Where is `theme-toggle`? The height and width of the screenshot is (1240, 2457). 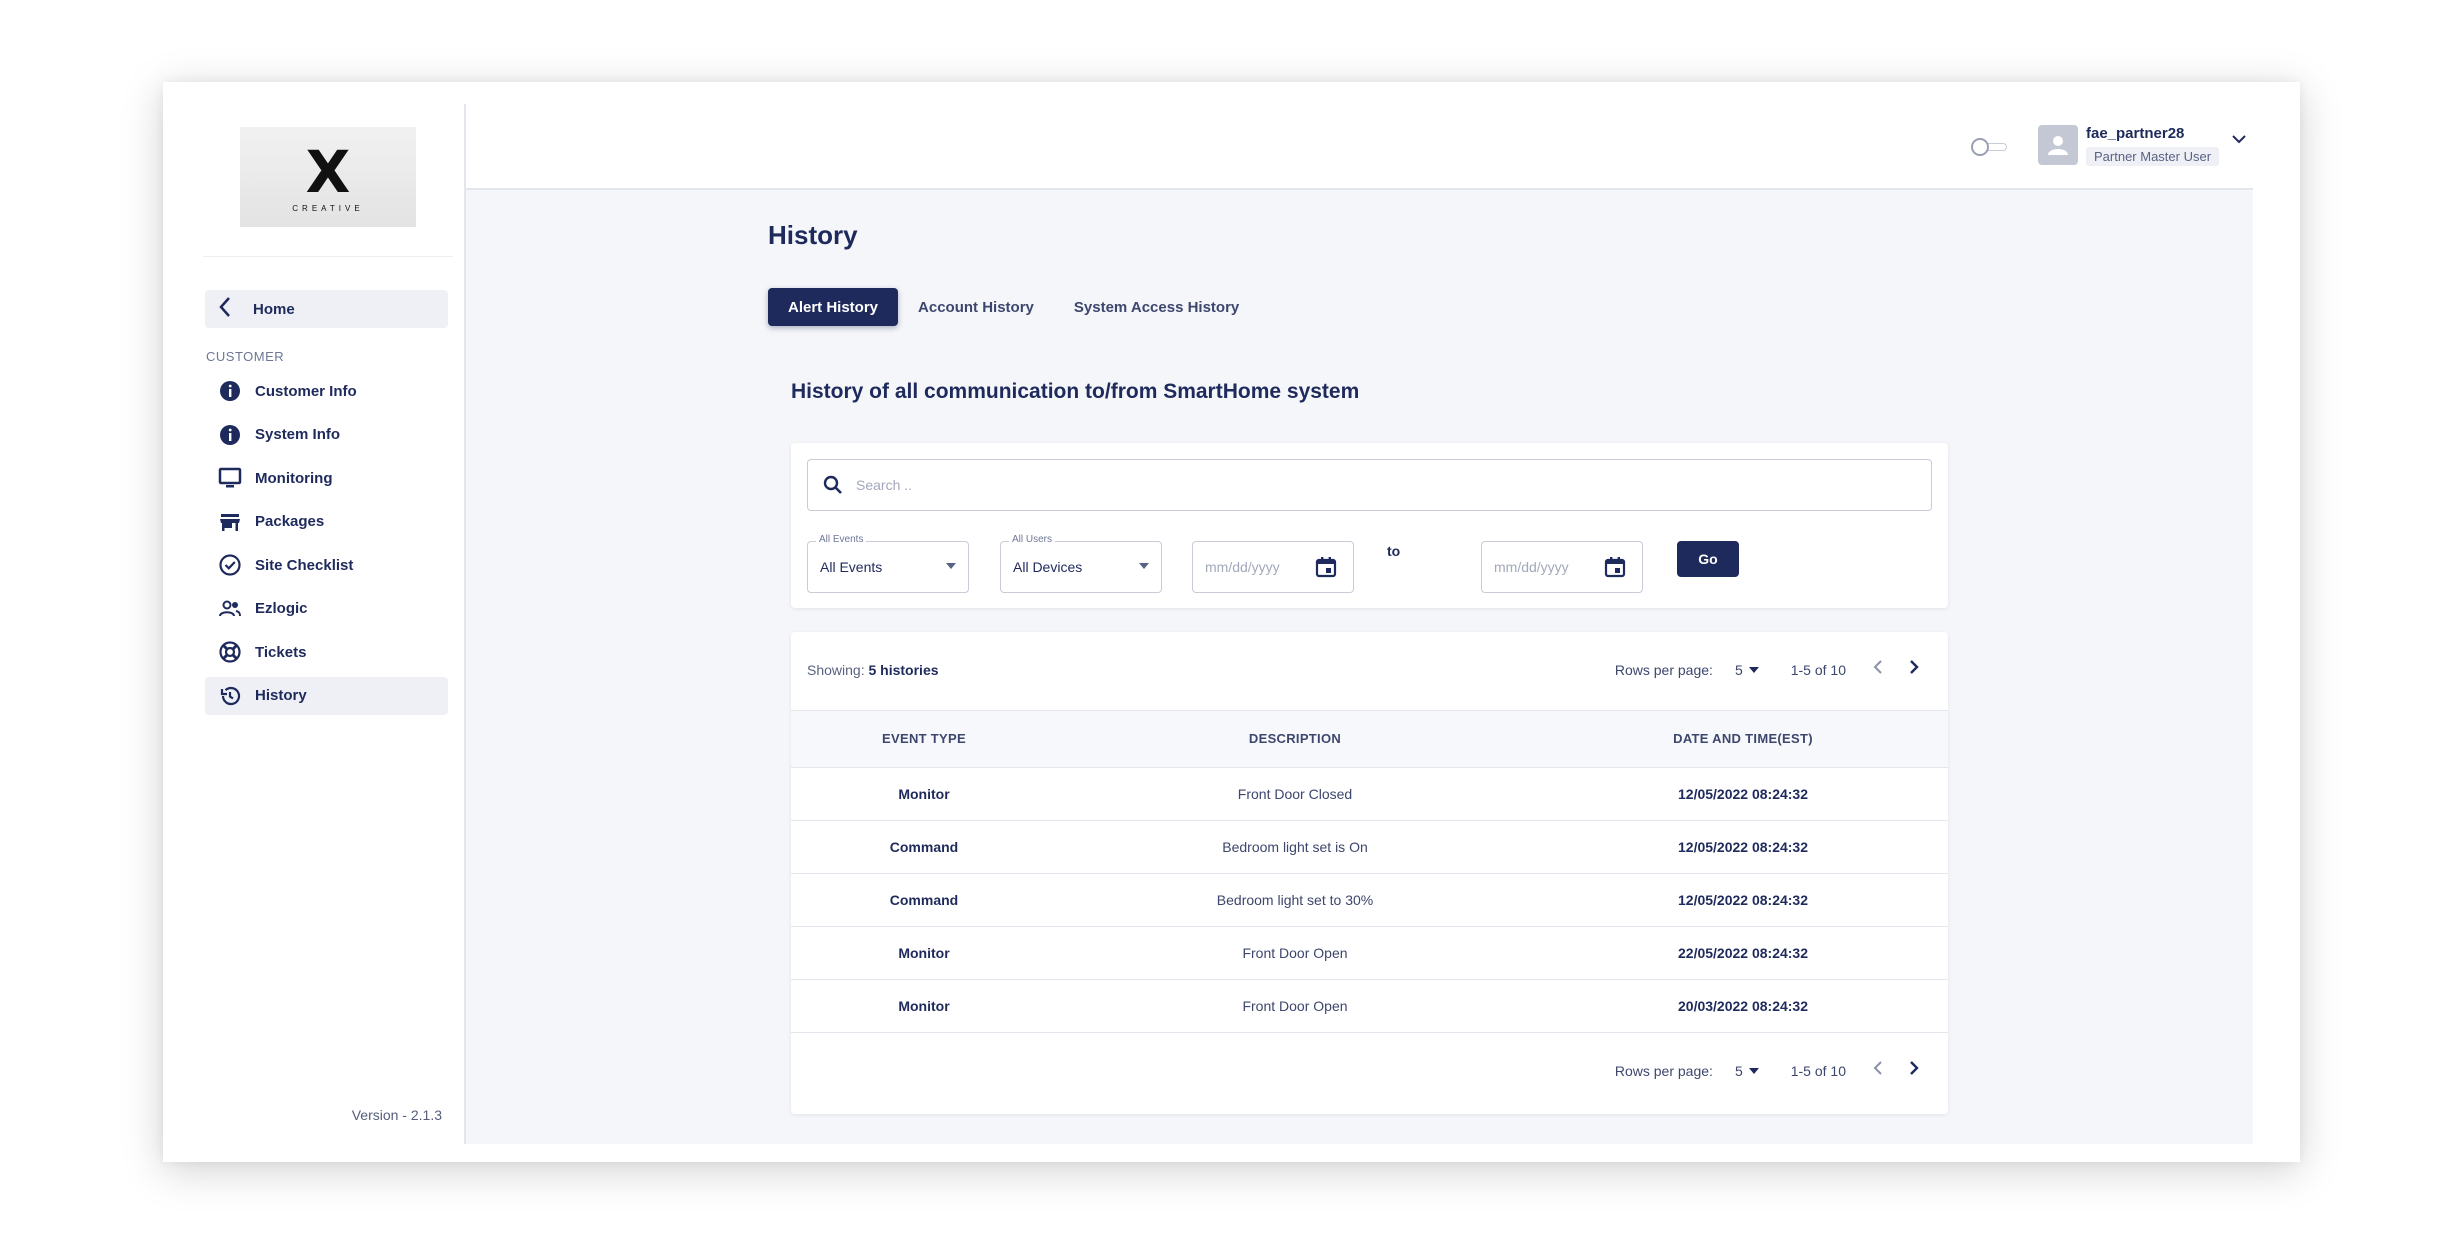 theme-toggle is located at coordinates (1990, 147).